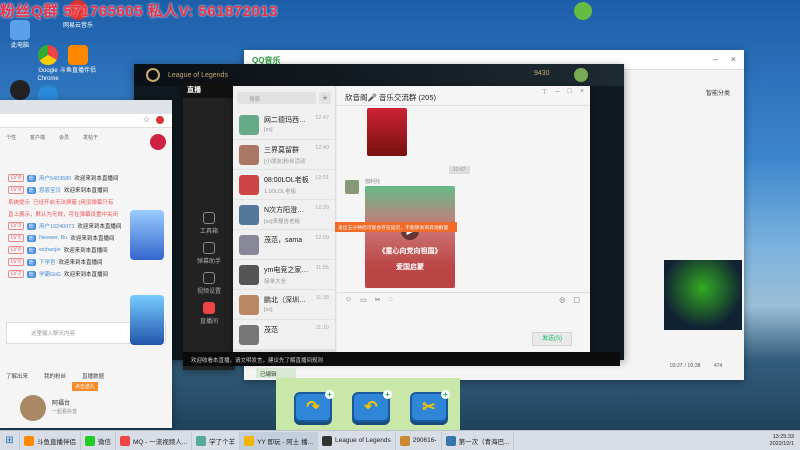 The width and height of the screenshot is (800, 450). I want to click on user-desc: 一起看抖音, so click(65, 412).